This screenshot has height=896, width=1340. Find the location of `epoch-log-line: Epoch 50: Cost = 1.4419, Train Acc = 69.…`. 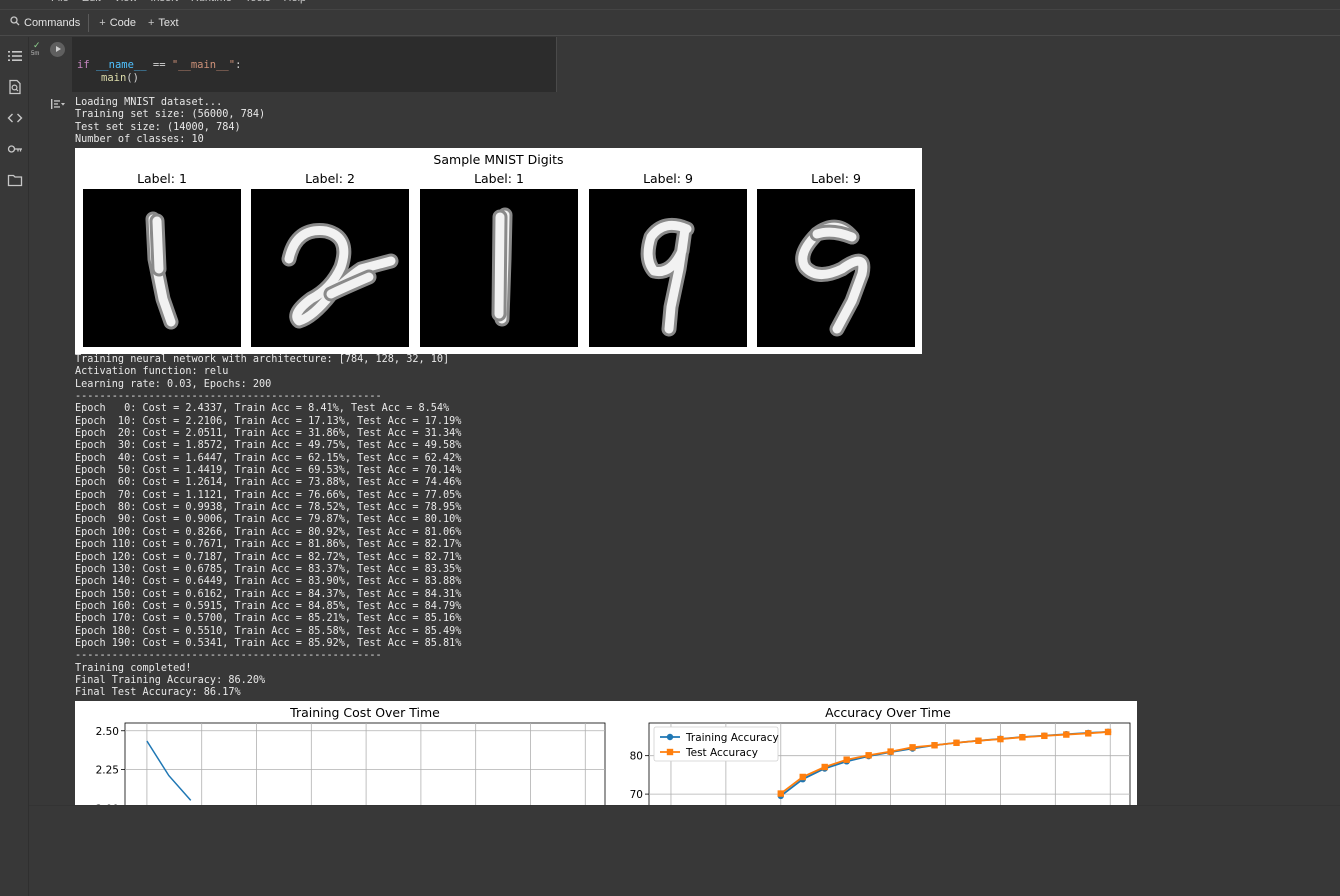

epoch-log-line: Epoch 50: Cost = 1.4419, Train Acc = 69.… is located at coordinates (268, 471).